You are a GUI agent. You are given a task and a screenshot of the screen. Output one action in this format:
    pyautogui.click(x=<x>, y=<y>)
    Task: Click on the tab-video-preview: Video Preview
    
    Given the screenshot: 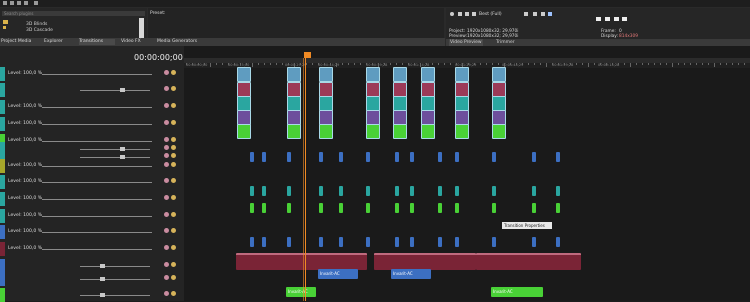 What is the action you would take?
    pyautogui.click(x=466, y=42)
    